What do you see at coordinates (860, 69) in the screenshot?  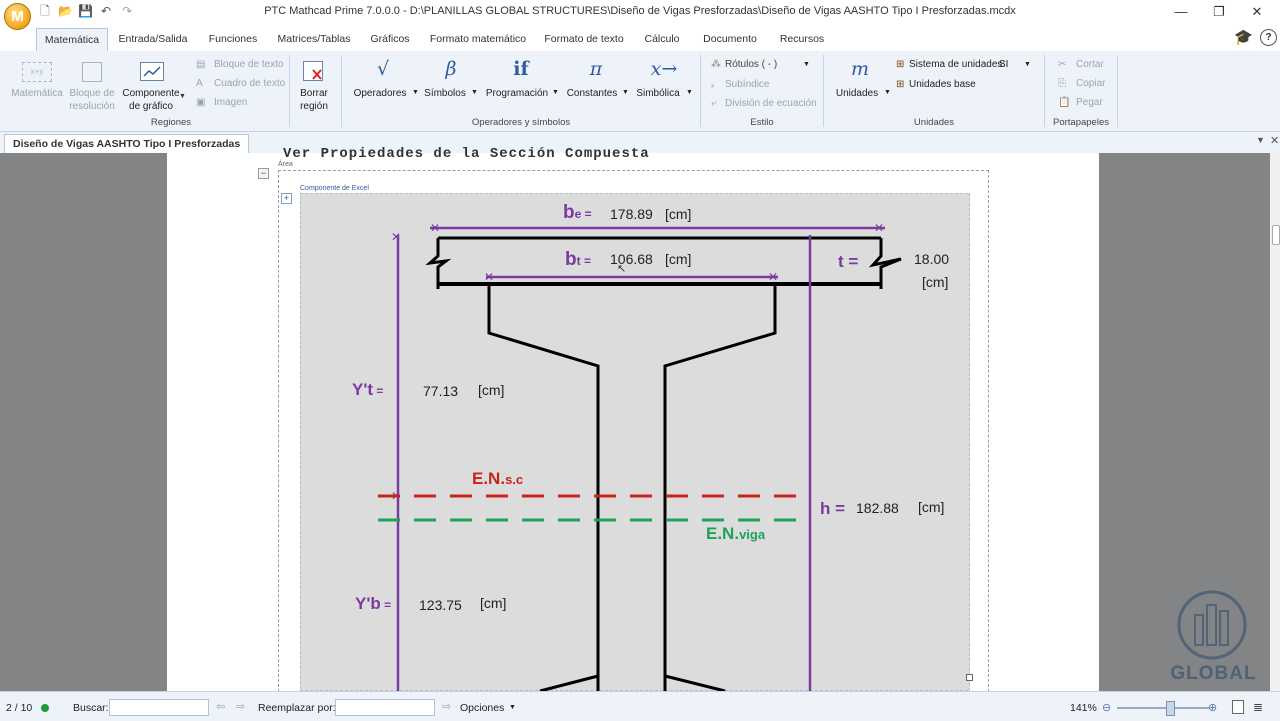 I see `units-icon: m` at bounding box center [860, 69].